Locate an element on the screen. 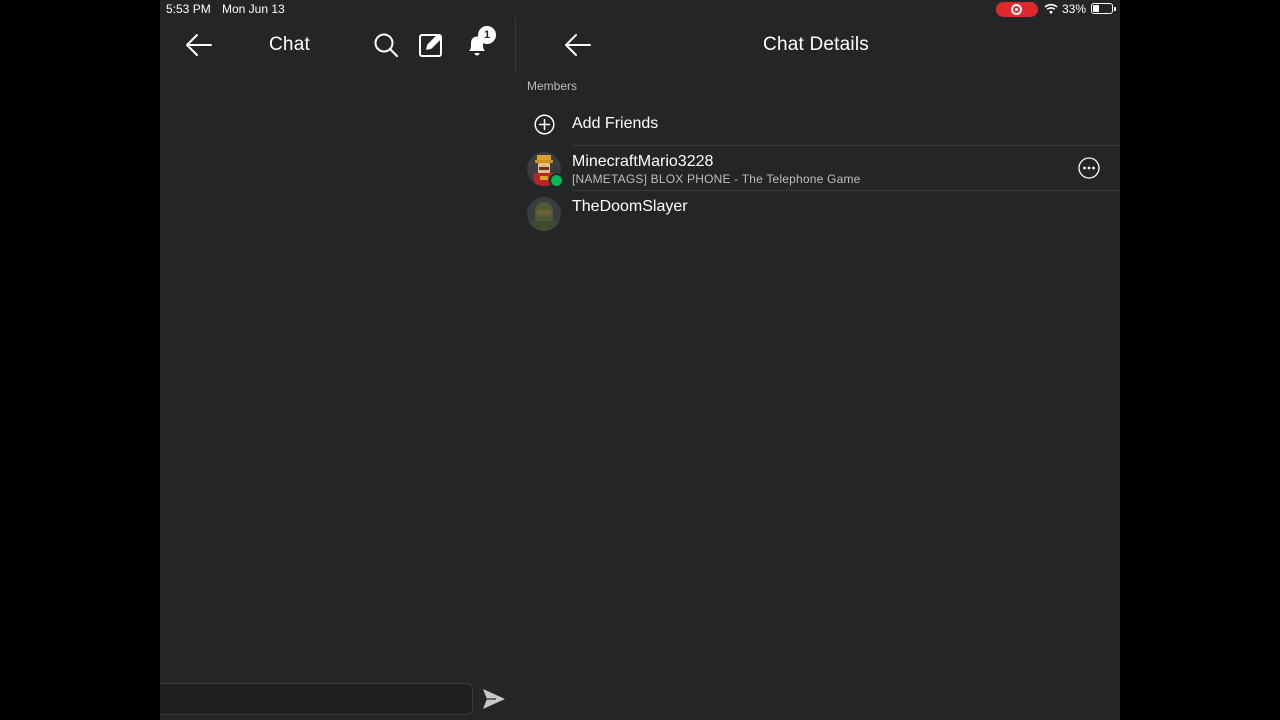  compose-icon is located at coordinates (431, 45).